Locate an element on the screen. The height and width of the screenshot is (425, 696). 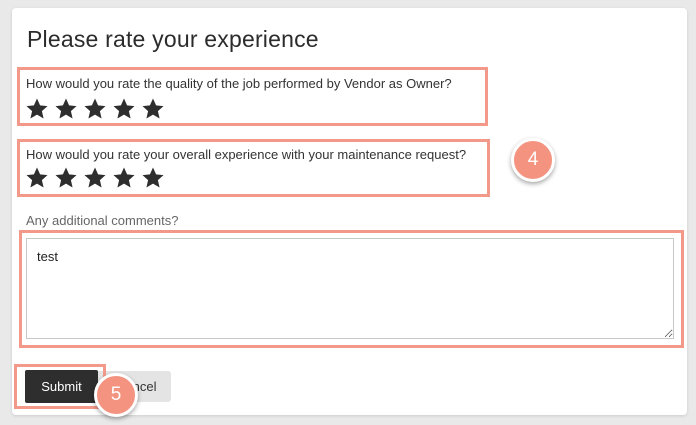
comments-label: Any additional comments? is located at coordinates (102, 220).